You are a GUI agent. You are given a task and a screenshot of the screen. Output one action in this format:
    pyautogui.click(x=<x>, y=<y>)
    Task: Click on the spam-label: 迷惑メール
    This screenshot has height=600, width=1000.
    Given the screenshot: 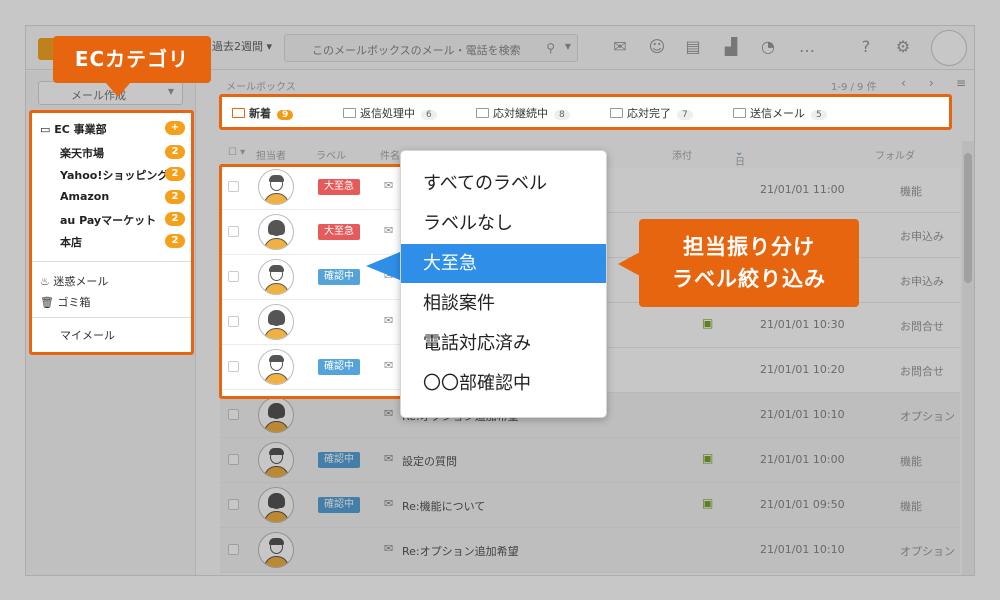 What is the action you would take?
    pyautogui.click(x=81, y=281)
    